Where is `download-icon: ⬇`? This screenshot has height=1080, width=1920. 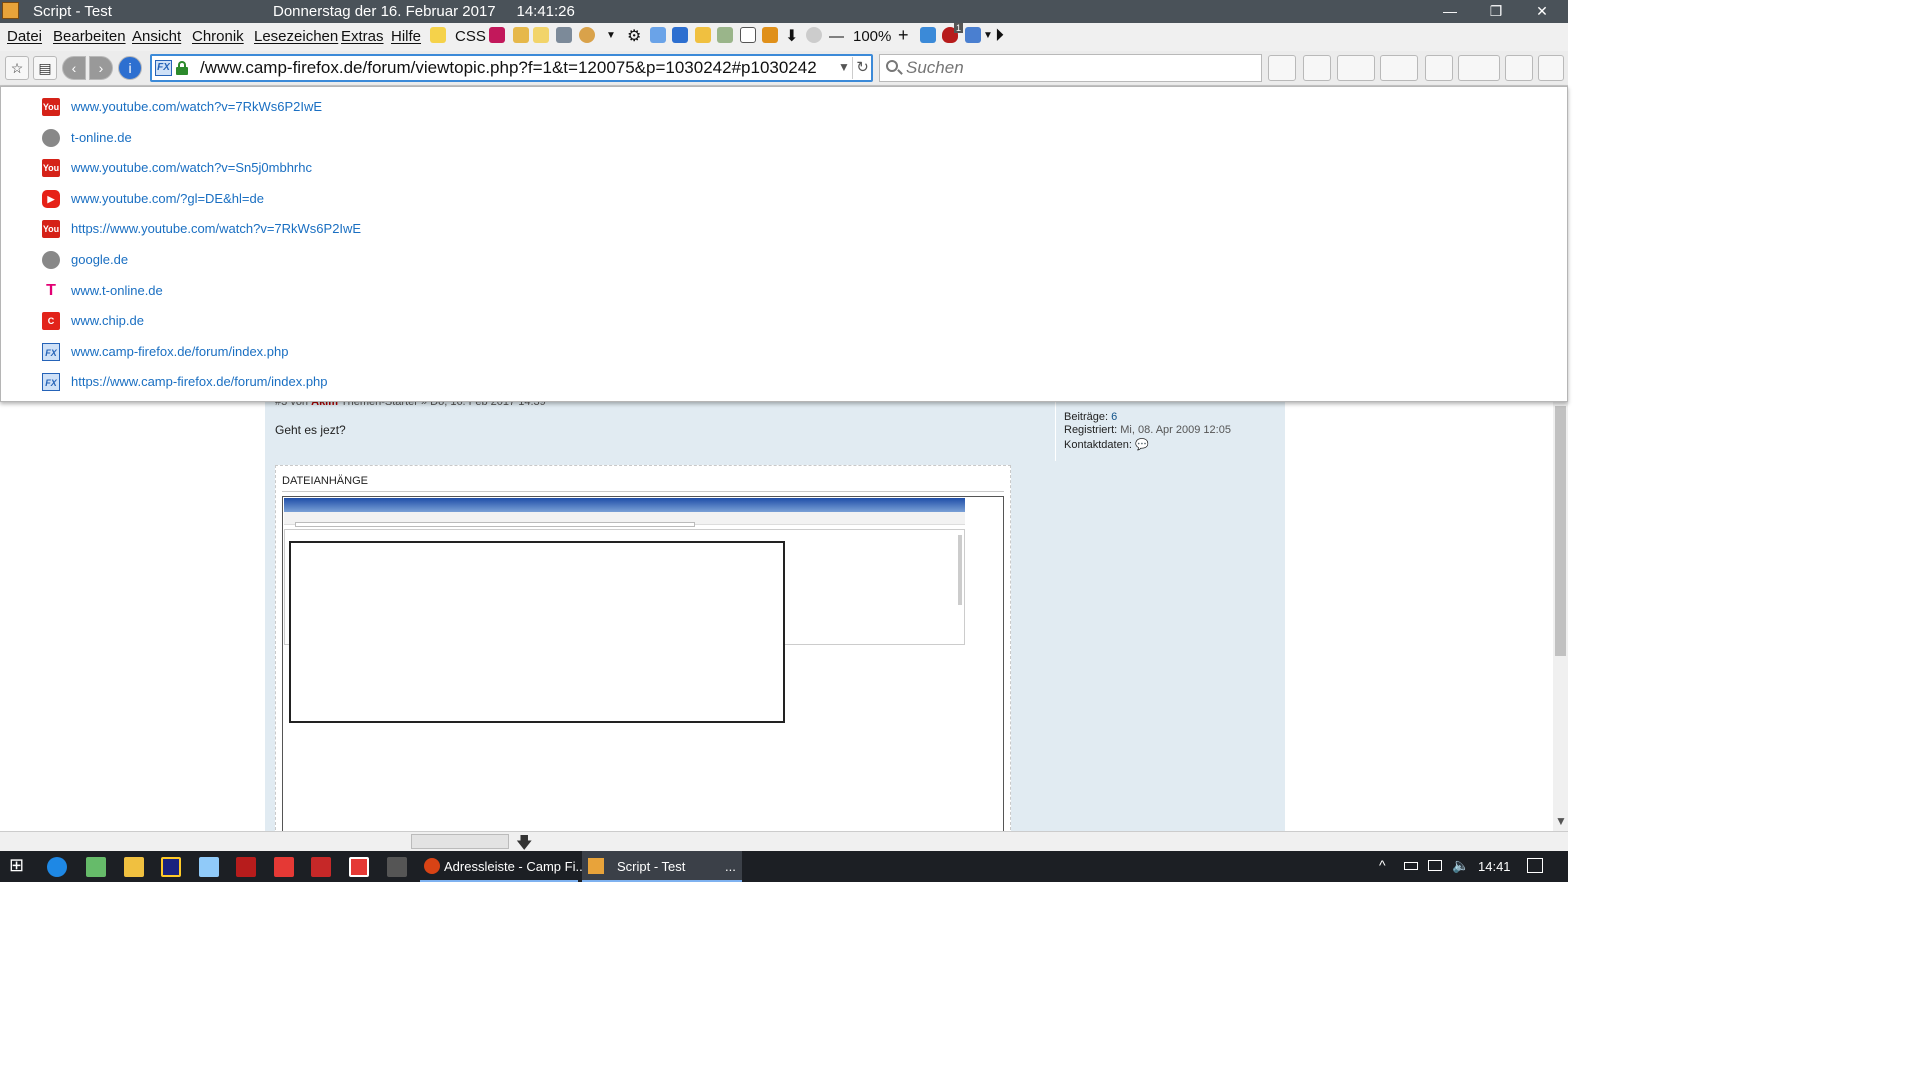 download-icon: ⬇ is located at coordinates (791, 36).